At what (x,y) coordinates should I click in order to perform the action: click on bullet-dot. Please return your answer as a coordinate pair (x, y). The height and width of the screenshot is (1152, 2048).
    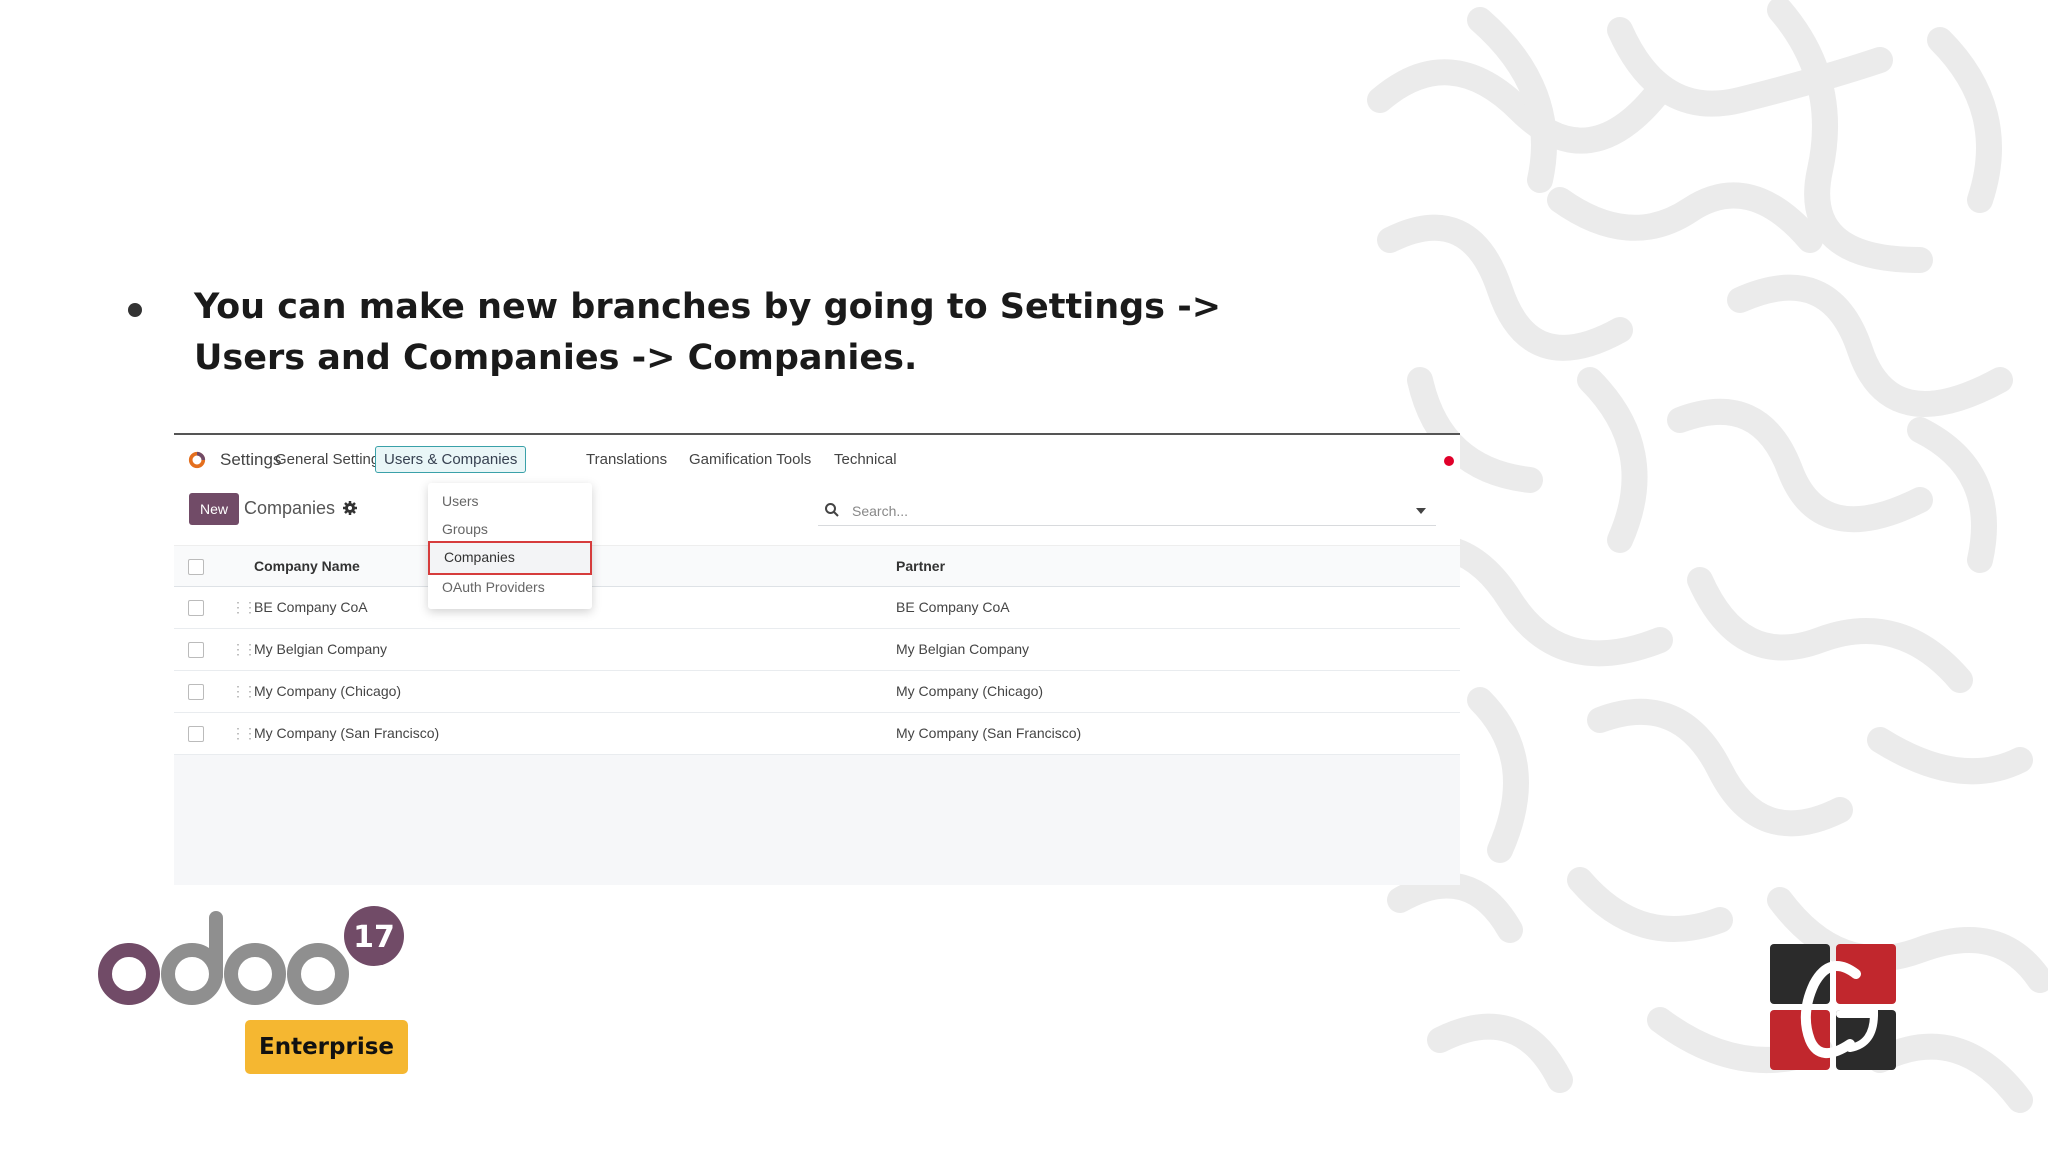
    Looking at the image, I should click on (135, 310).